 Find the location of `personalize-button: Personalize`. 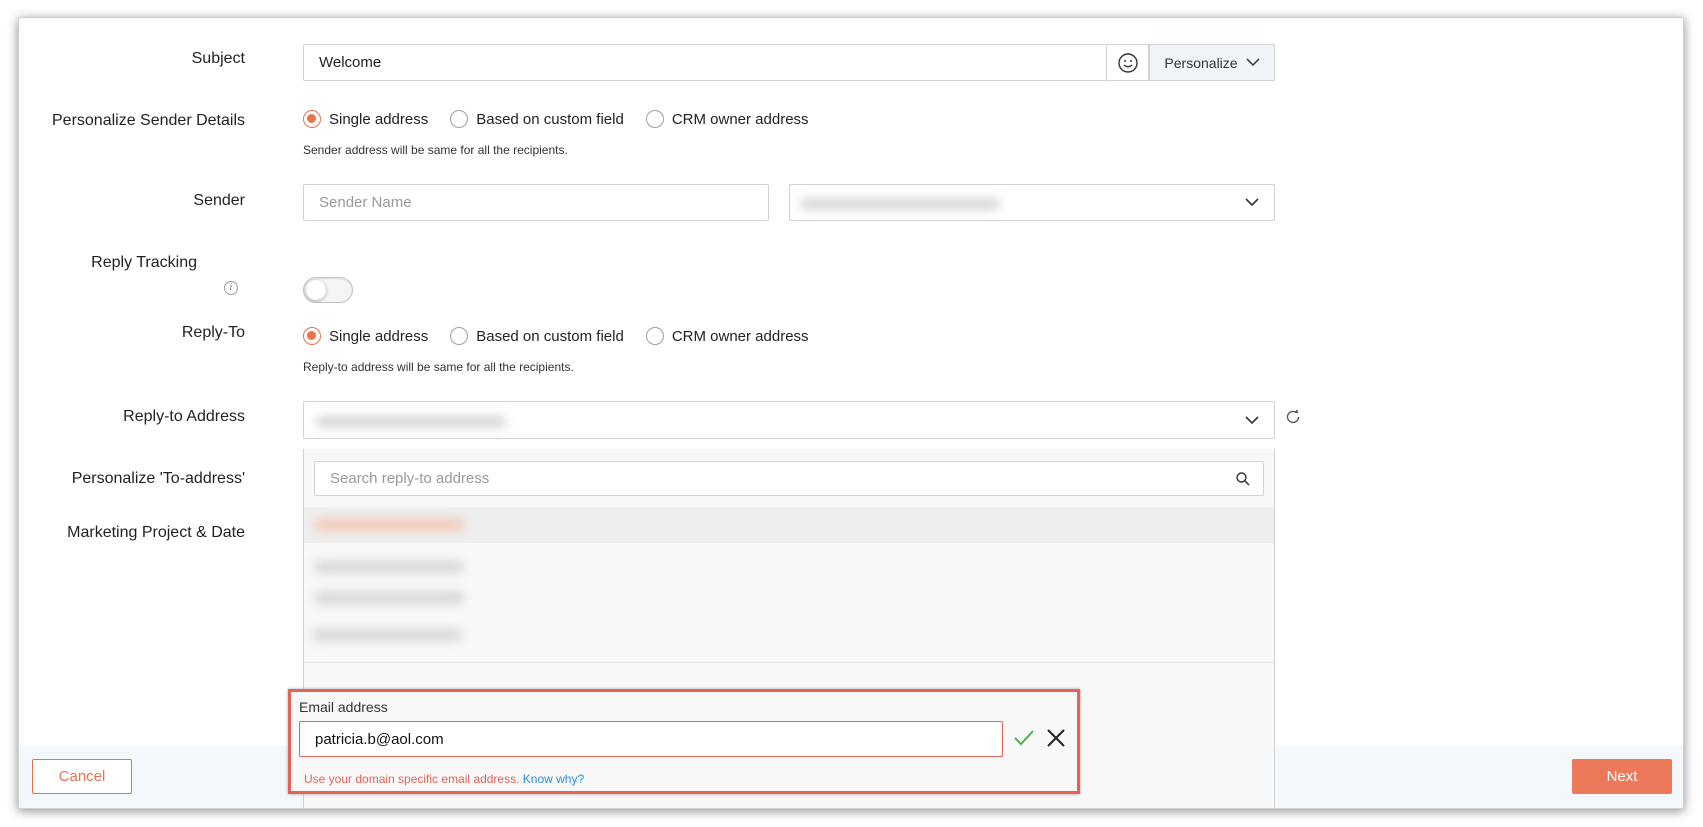

personalize-button: Personalize is located at coordinates (1212, 62).